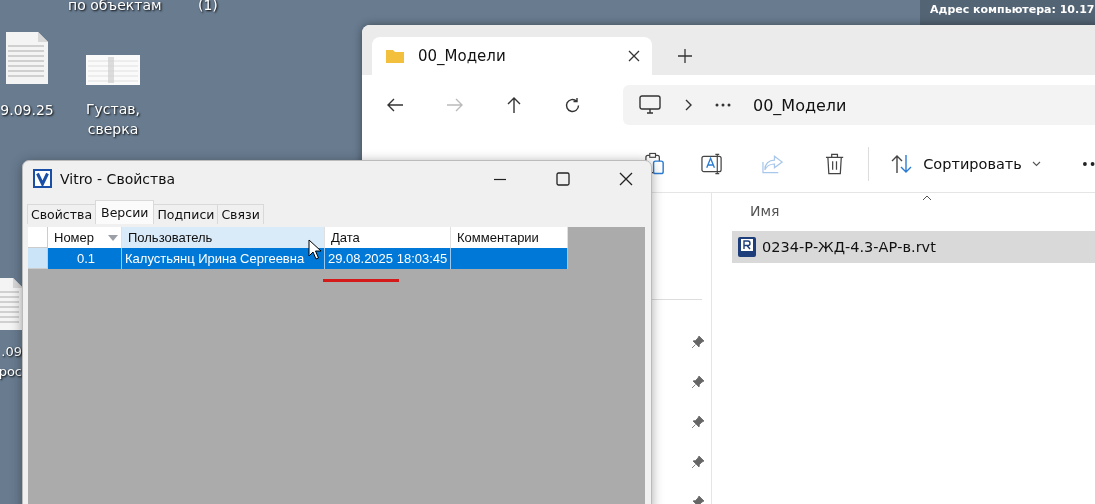 The width and height of the screenshot is (1095, 504). Describe the element at coordinates (125, 212) in the screenshot. I see `tab: Версии` at that location.